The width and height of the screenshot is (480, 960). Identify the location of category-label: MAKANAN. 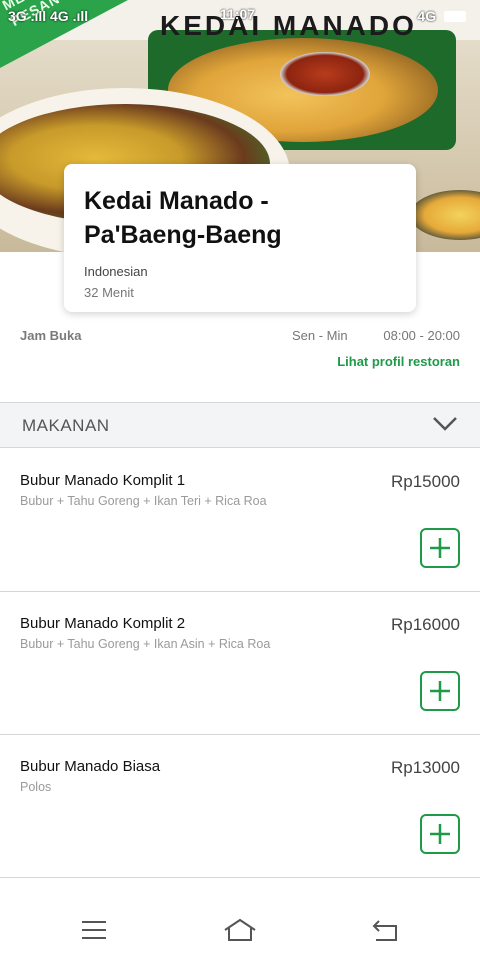
(66, 425).